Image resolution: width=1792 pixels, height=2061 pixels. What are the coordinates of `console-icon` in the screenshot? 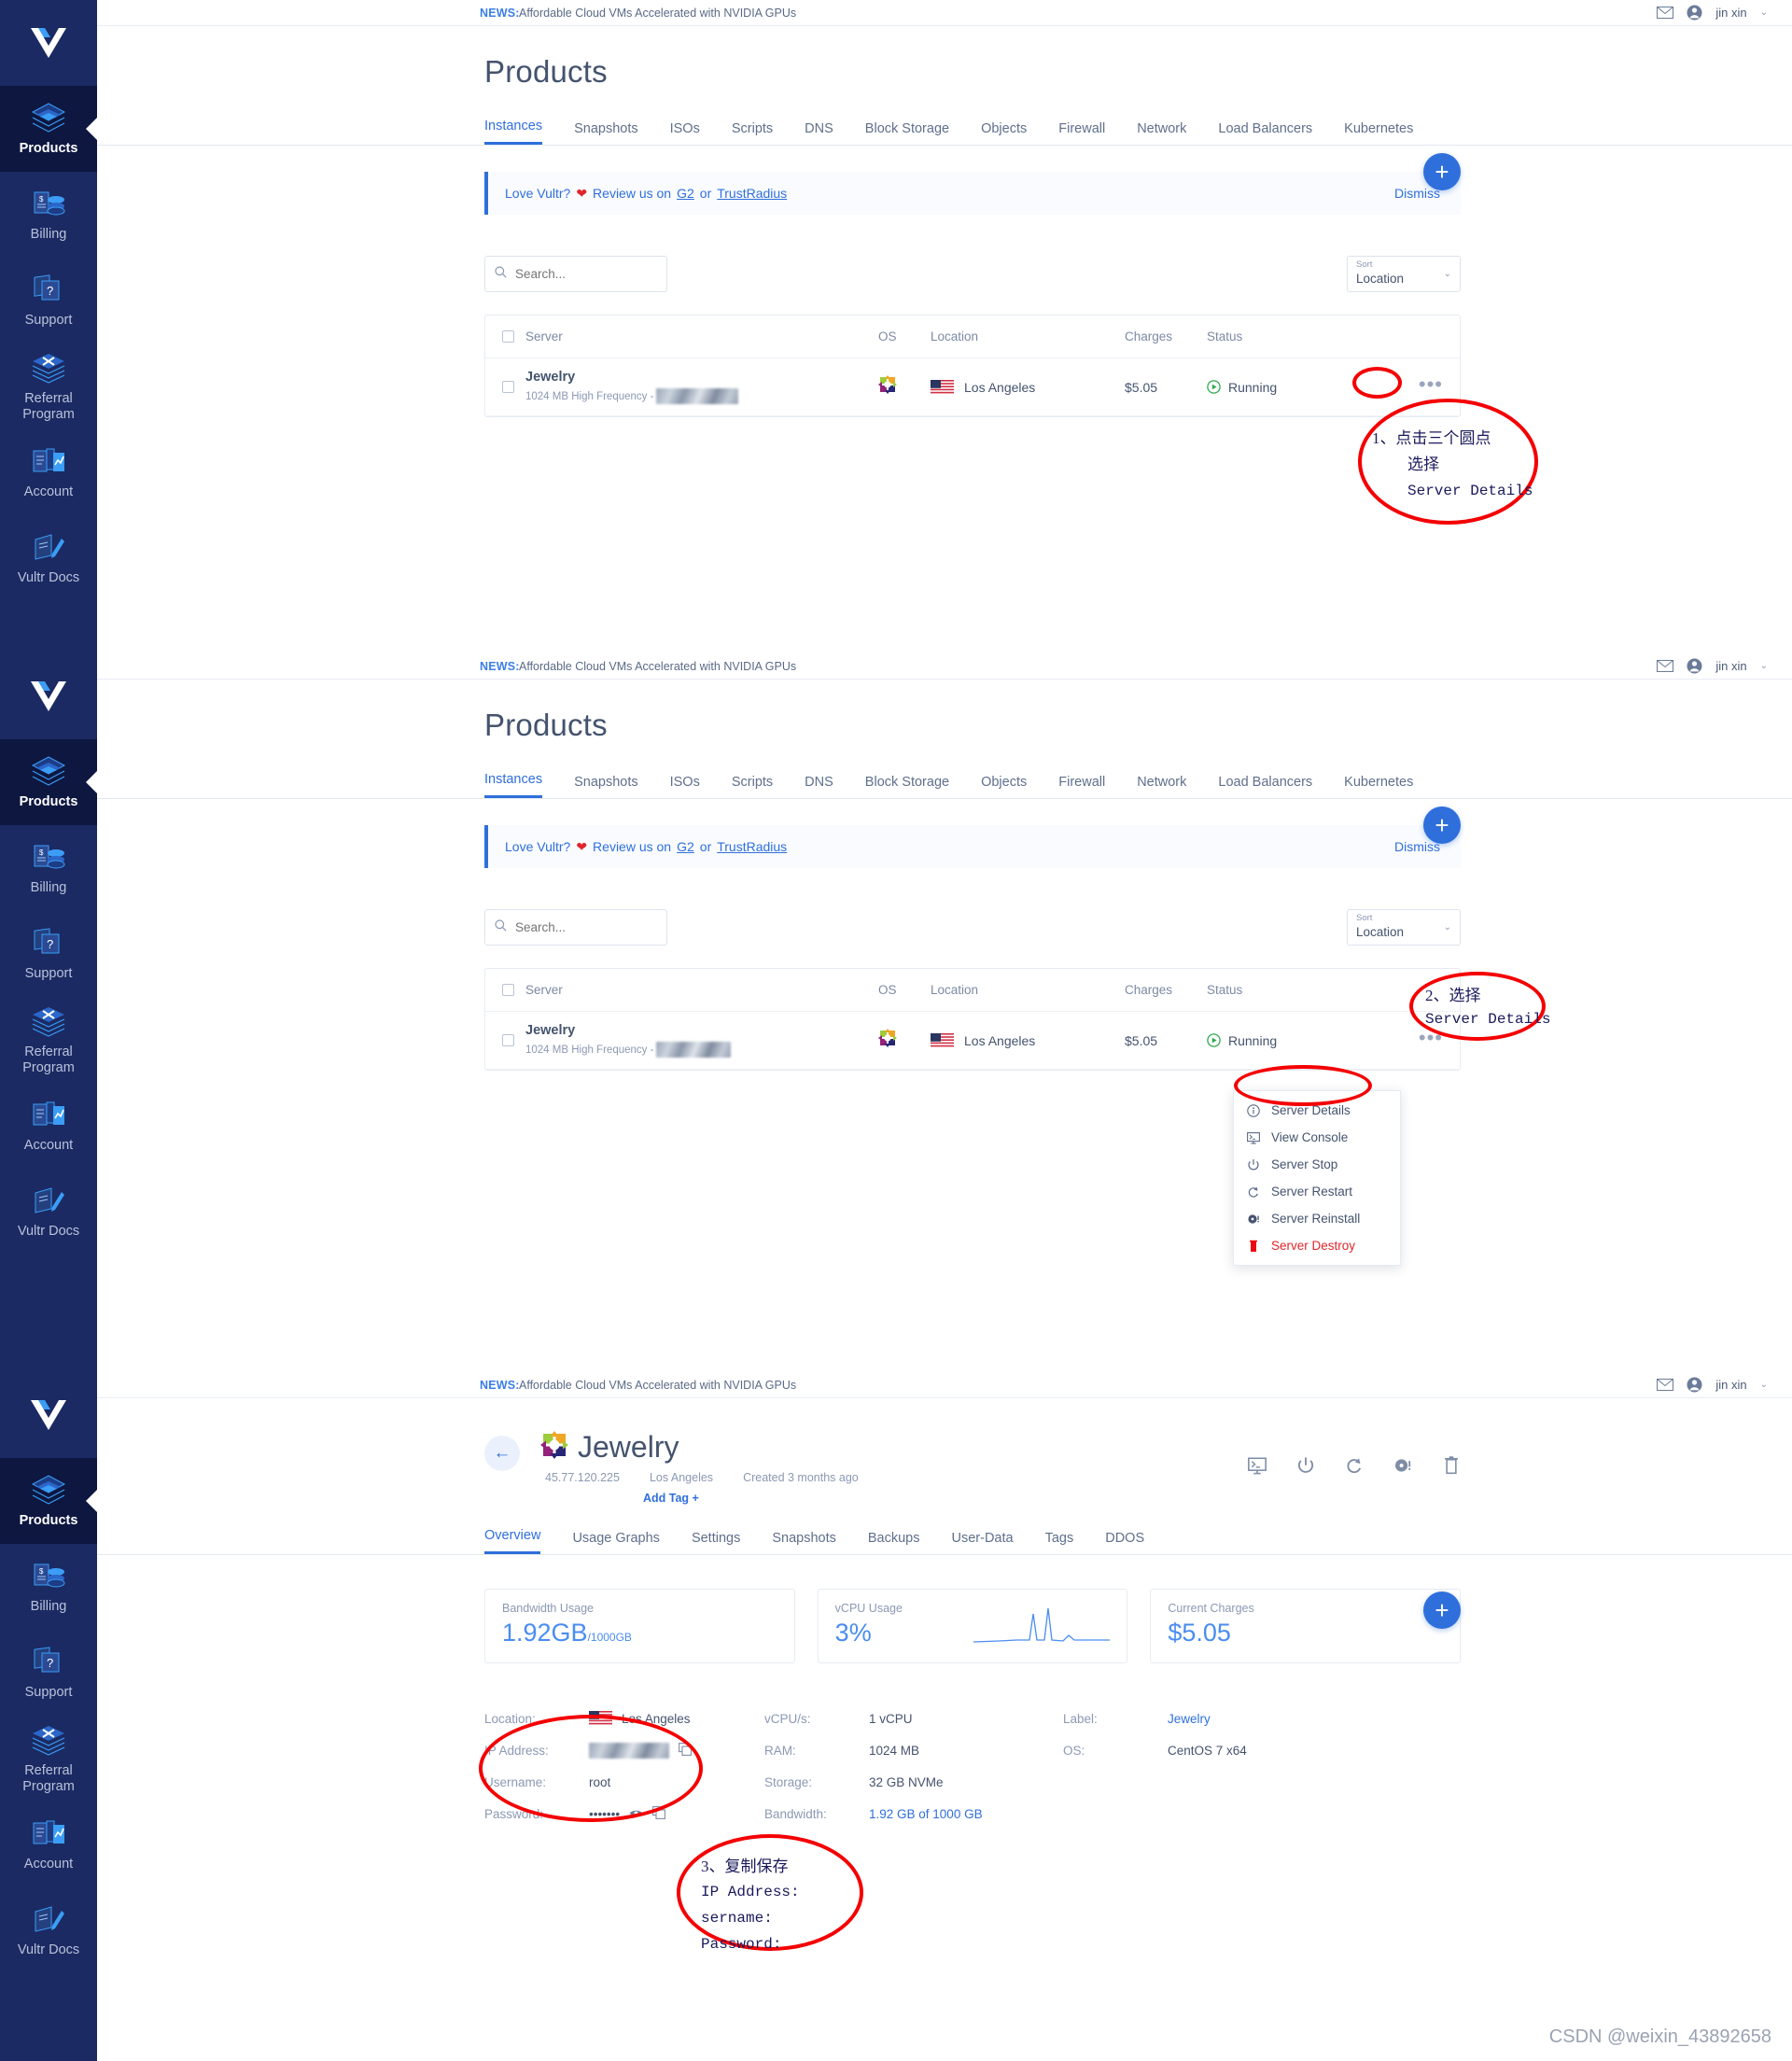 It's located at (1257, 1465).